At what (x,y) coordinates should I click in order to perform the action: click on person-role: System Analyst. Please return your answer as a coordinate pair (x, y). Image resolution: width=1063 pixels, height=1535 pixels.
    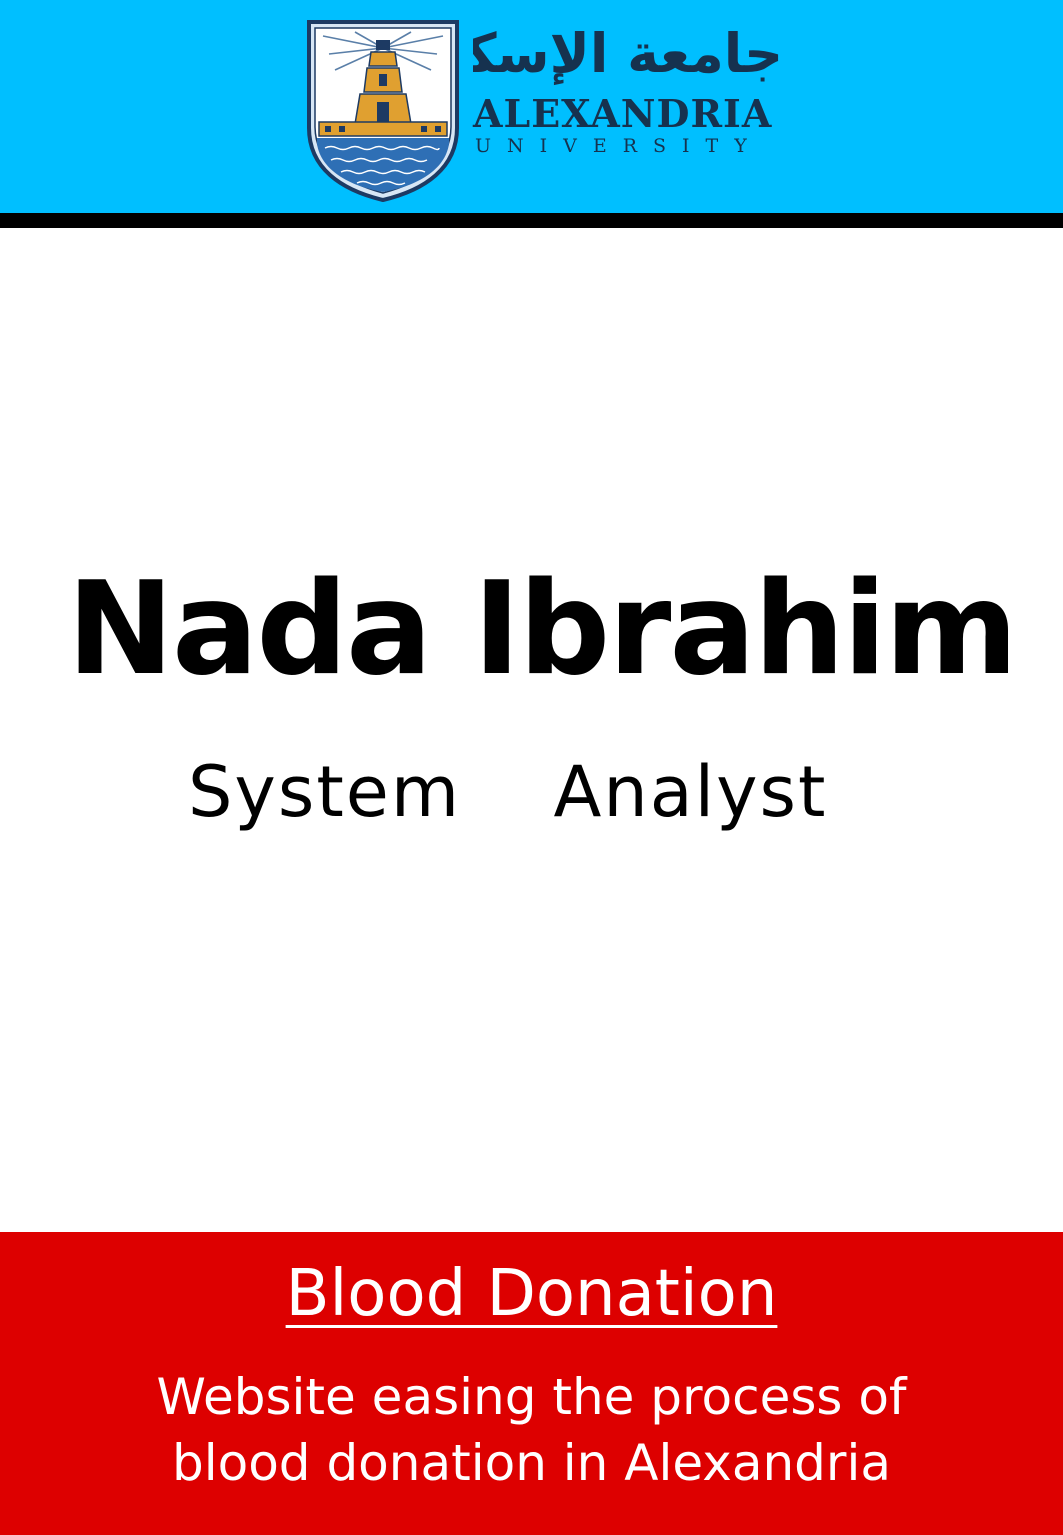
    Looking at the image, I should click on (508, 792).